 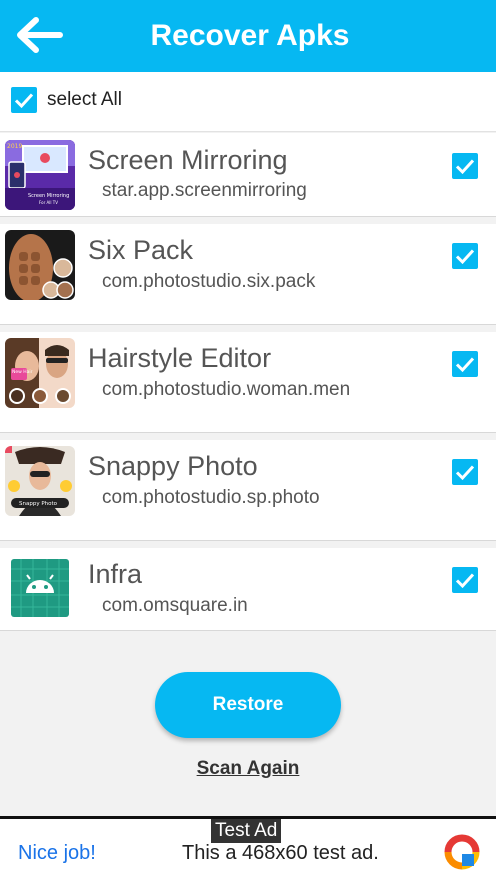 I want to click on app-bar: Recover Apks, so click(x=248, y=36).